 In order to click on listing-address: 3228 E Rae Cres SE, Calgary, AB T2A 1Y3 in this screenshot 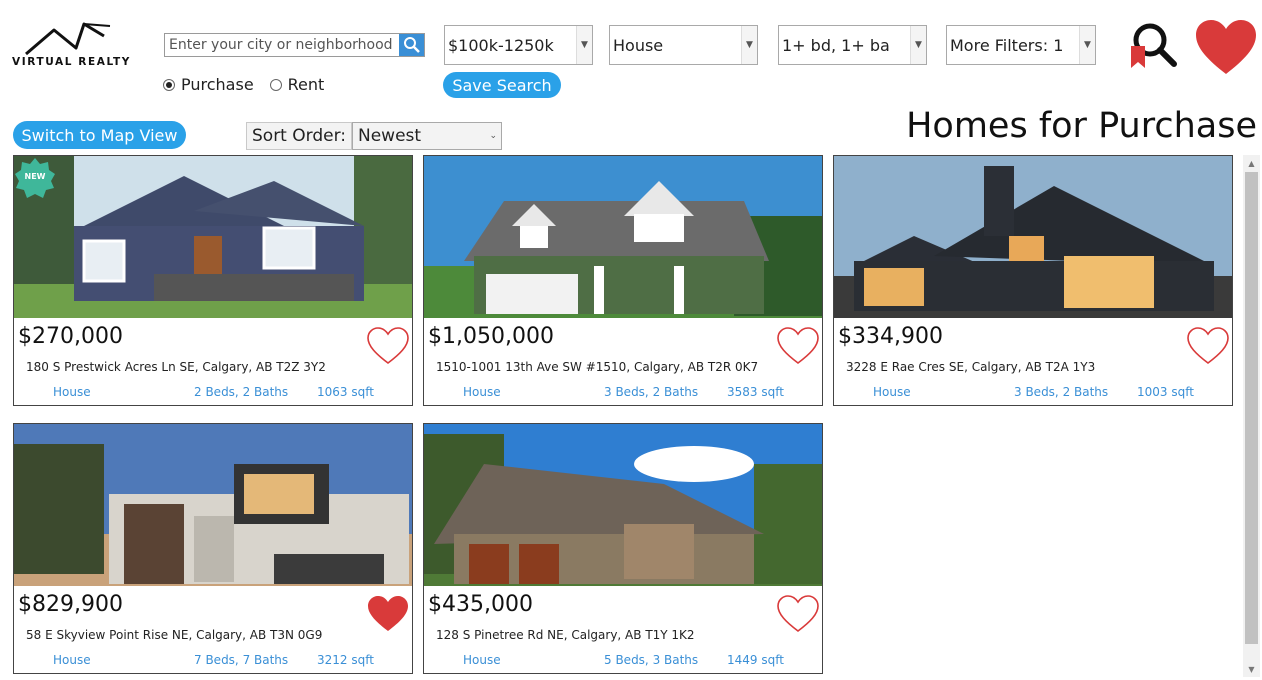, I will do `click(971, 367)`.